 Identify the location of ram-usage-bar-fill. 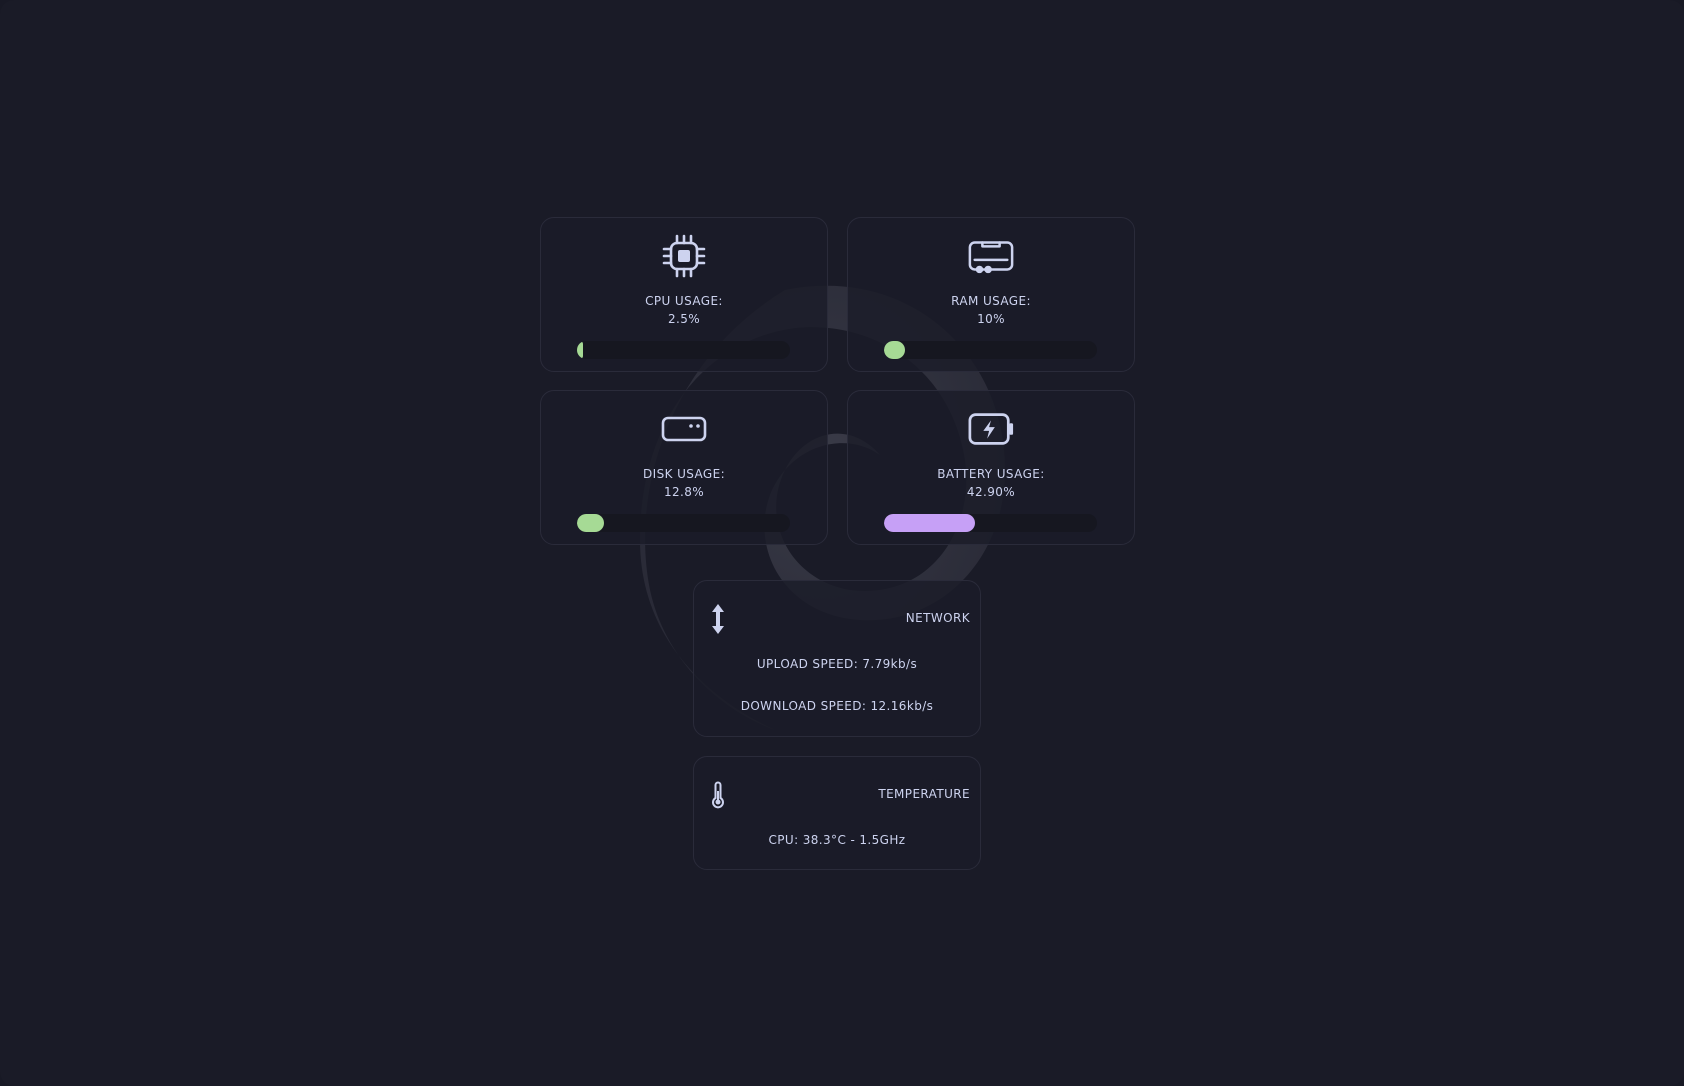
(895, 350).